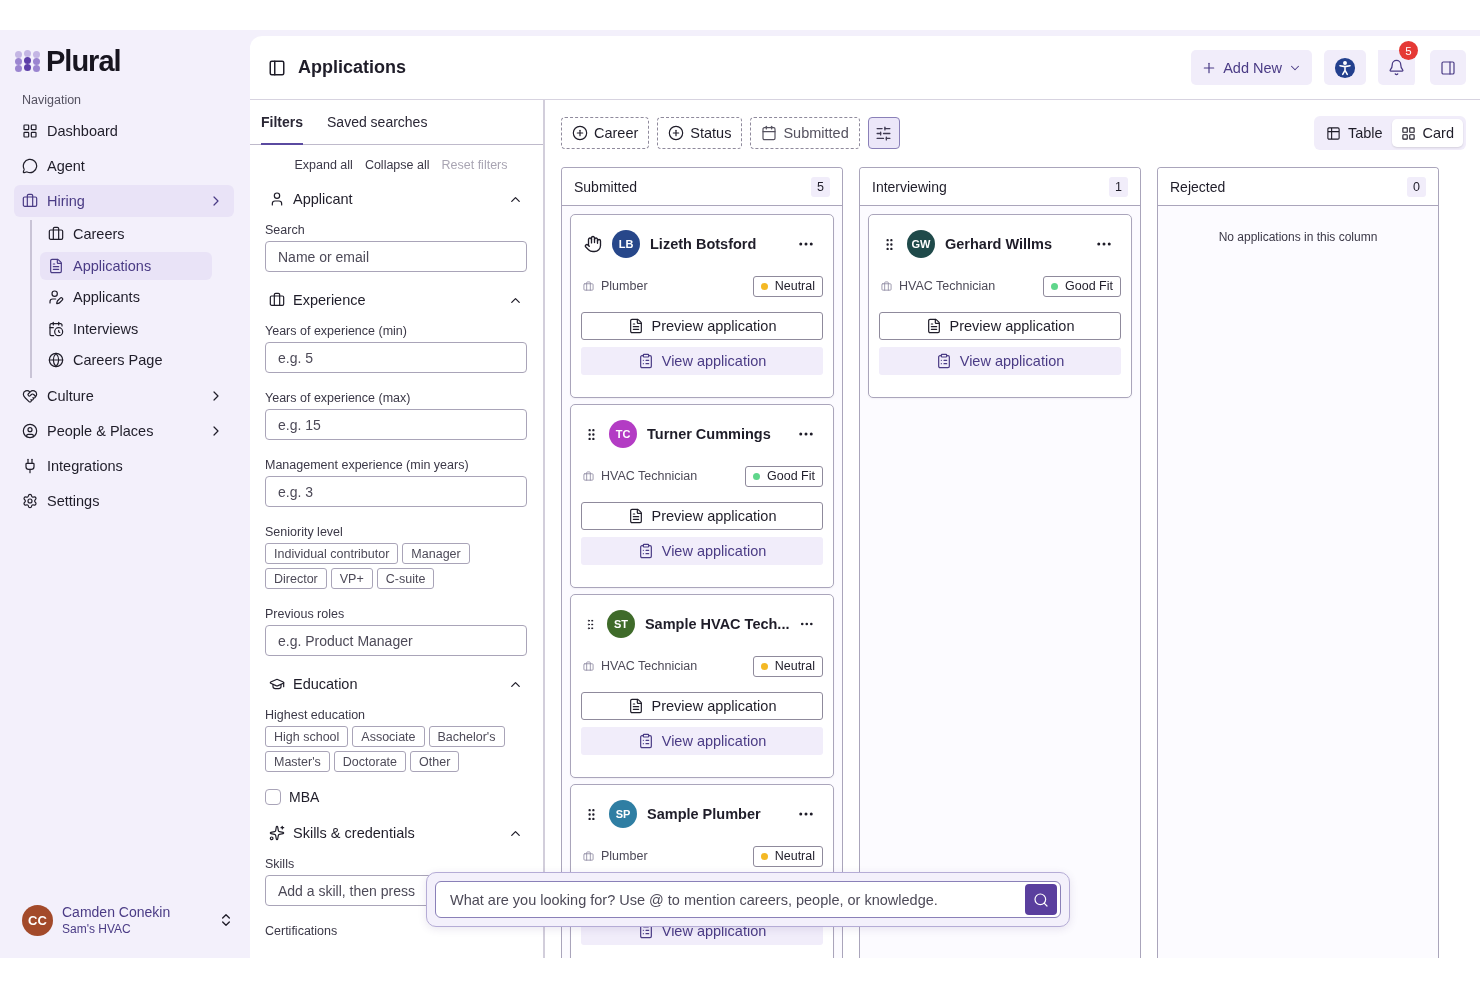  What do you see at coordinates (285, 230) in the screenshot?
I see `field-label: Search` at bounding box center [285, 230].